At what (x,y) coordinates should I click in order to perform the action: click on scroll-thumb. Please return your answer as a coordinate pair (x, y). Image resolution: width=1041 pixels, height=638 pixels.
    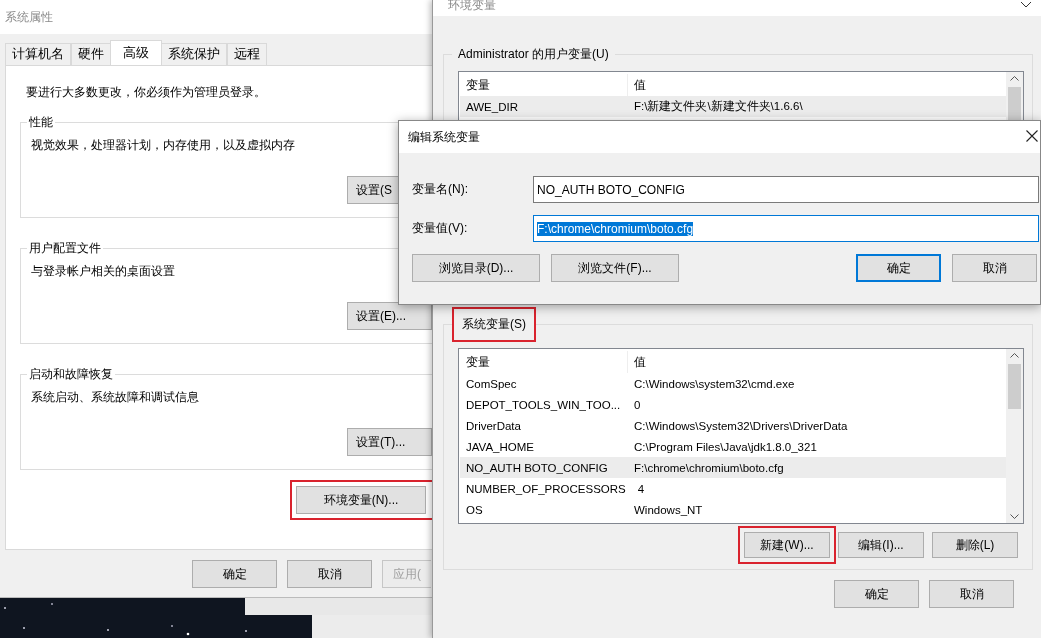
    Looking at the image, I should click on (1014, 386).